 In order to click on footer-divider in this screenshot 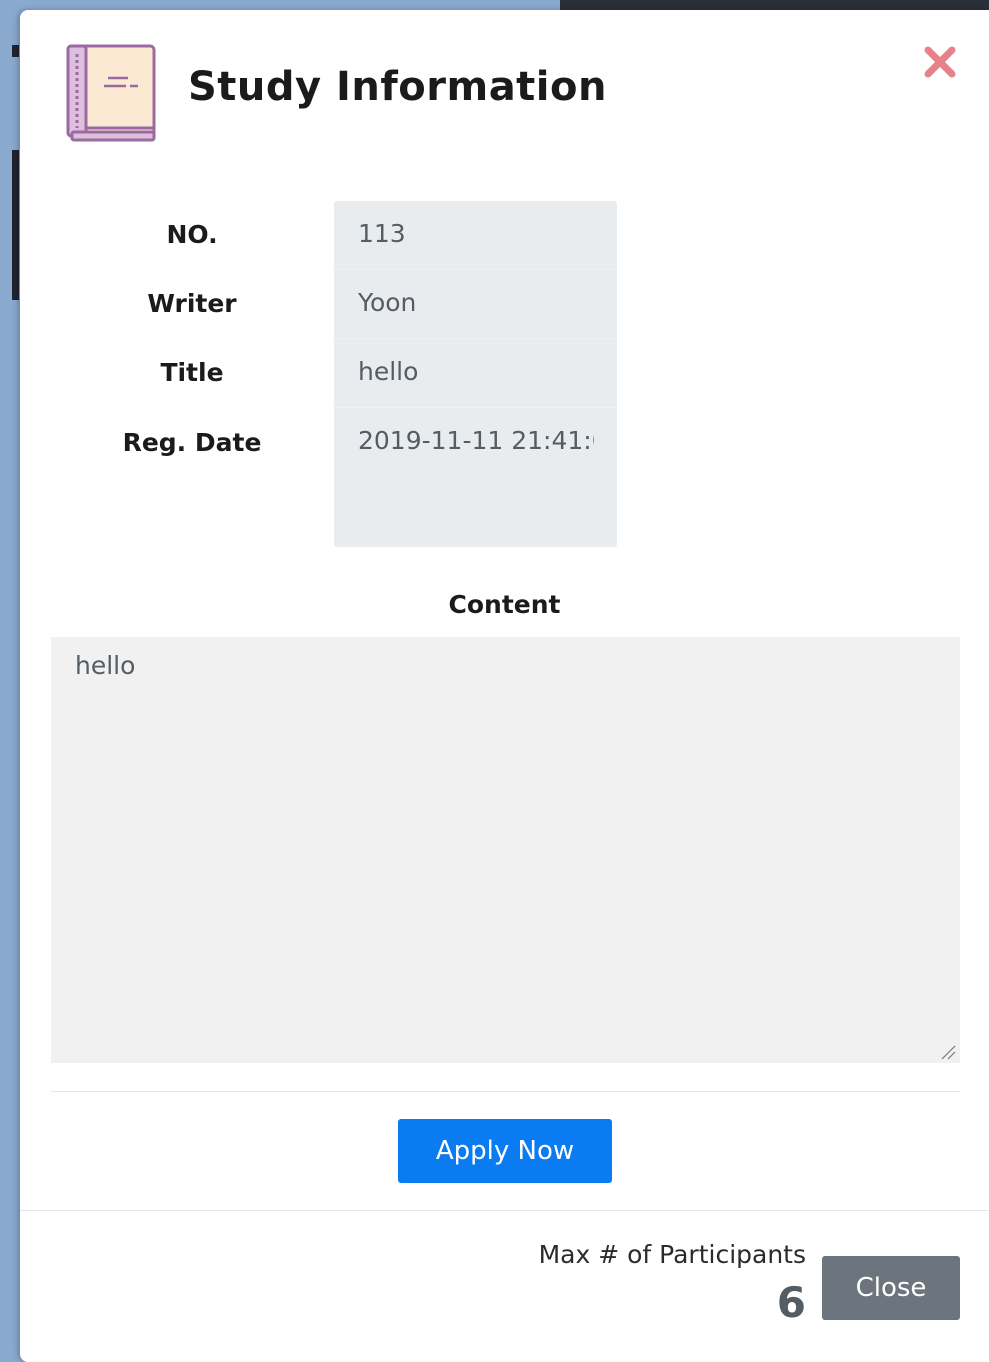, I will do `click(504, 1210)`.